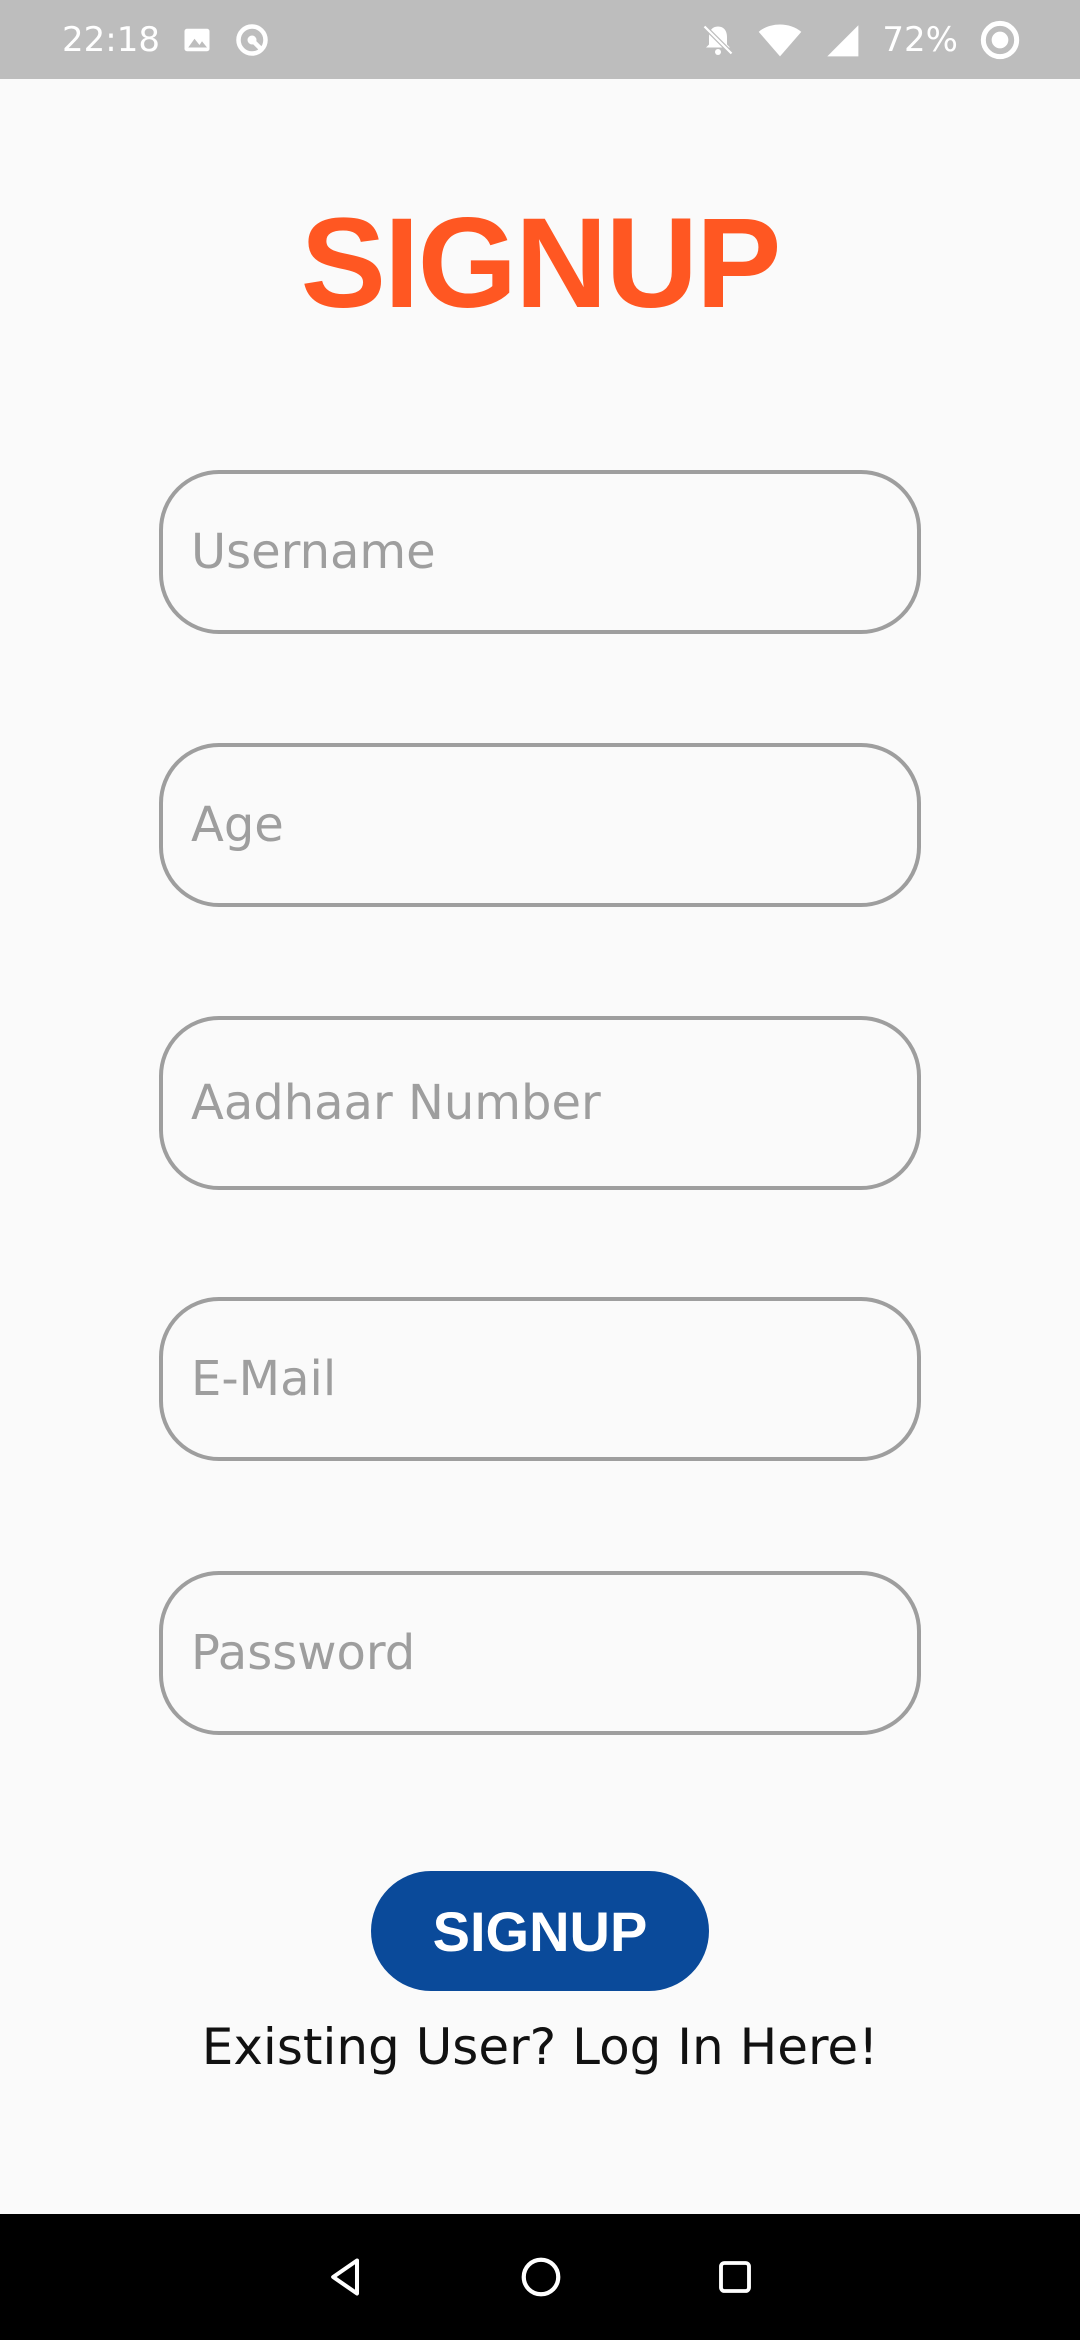 Image resolution: width=1080 pixels, height=2340 pixels. Describe the element at coordinates (197, 40) in the screenshot. I see `image-icon` at that location.